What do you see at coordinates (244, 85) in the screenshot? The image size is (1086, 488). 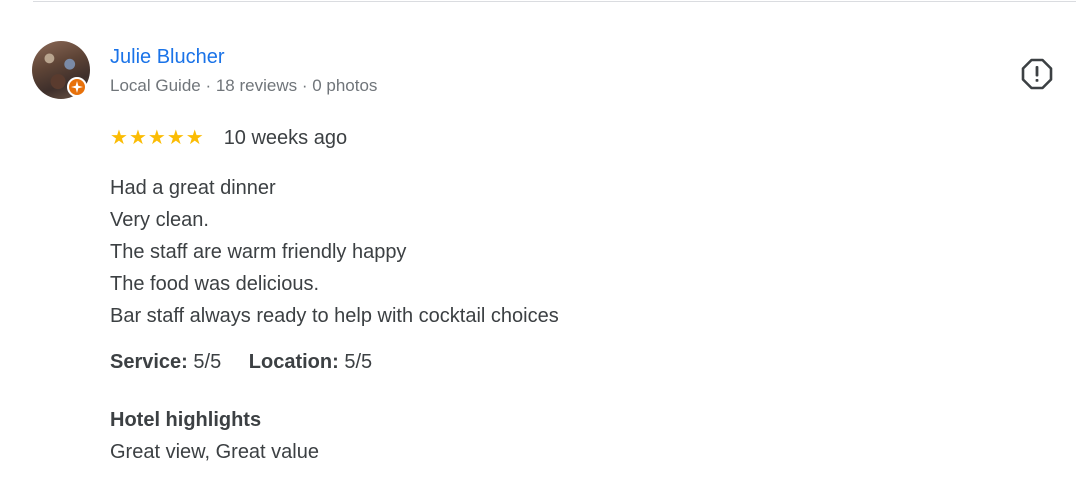 I see `reviewer-meta: Local Guide · 18 reviews · 0 photos` at bounding box center [244, 85].